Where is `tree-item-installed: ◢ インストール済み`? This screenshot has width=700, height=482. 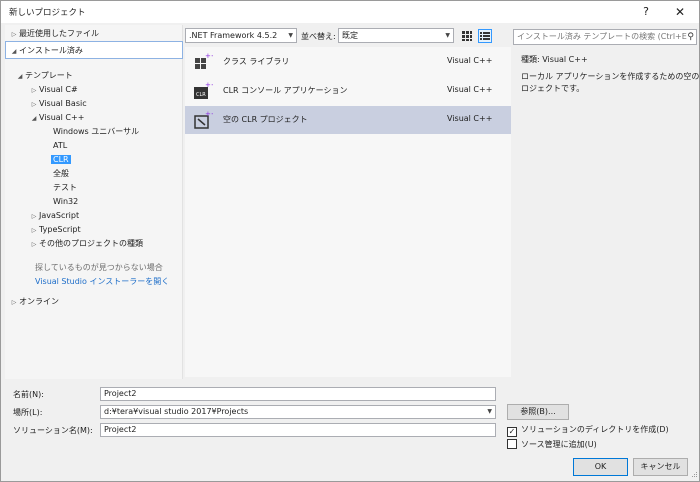 tree-item-installed: ◢ インストール済み is located at coordinates (46, 50).